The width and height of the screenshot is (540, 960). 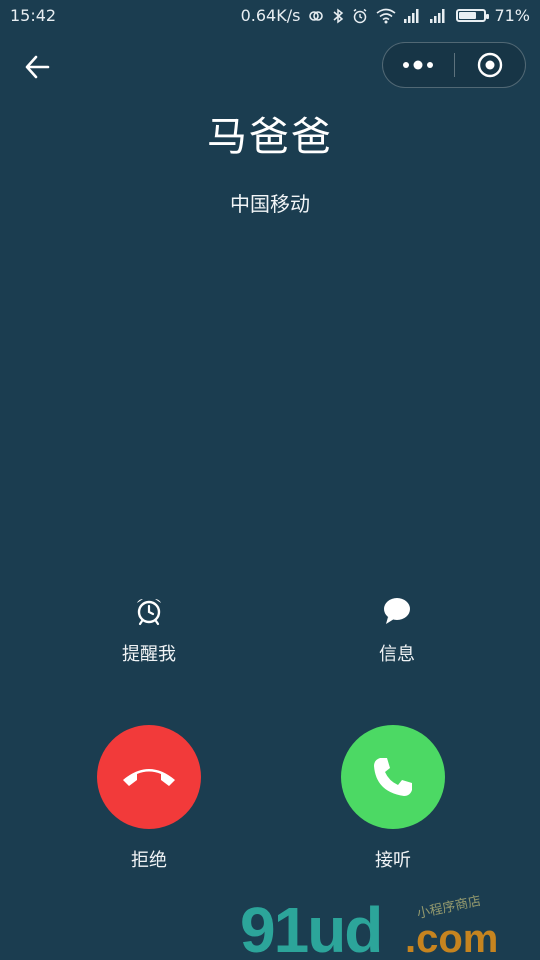 I want to click on svg-text: .com, so click(x=451, y=938).